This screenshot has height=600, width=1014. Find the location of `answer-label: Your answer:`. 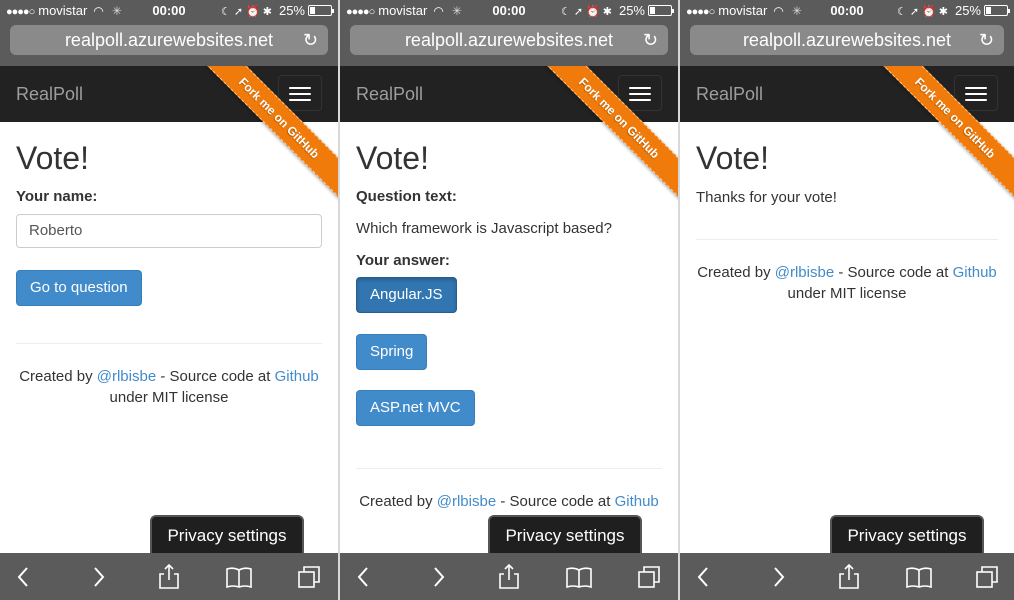

answer-label: Your answer: is located at coordinates (403, 260).